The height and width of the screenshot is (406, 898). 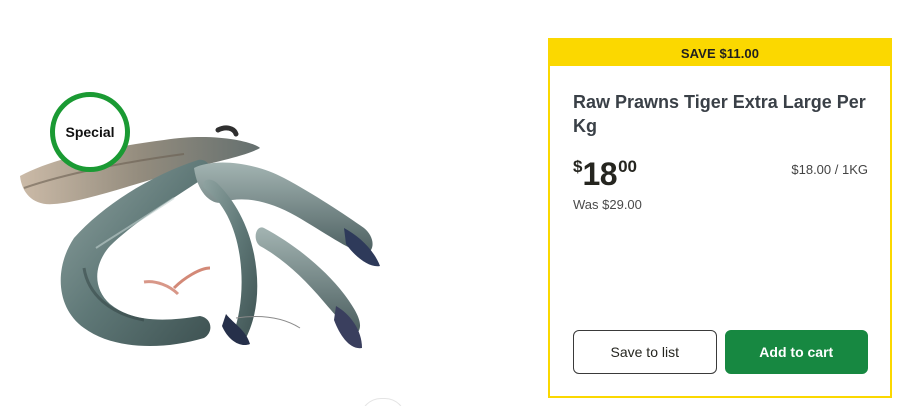 I want to click on price-dollars: 18, so click(x=600, y=174).